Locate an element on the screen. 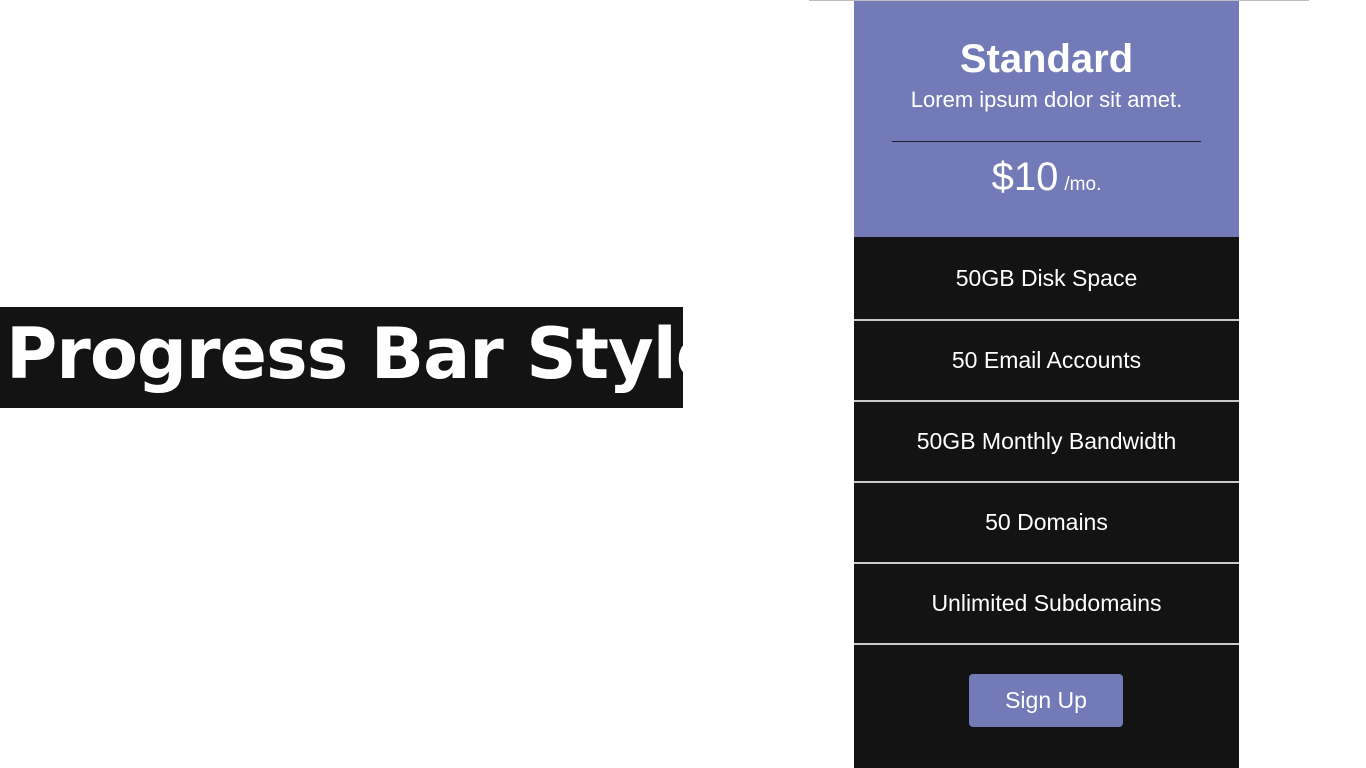 The image size is (1366, 768). plan-divider is located at coordinates (1046, 141).